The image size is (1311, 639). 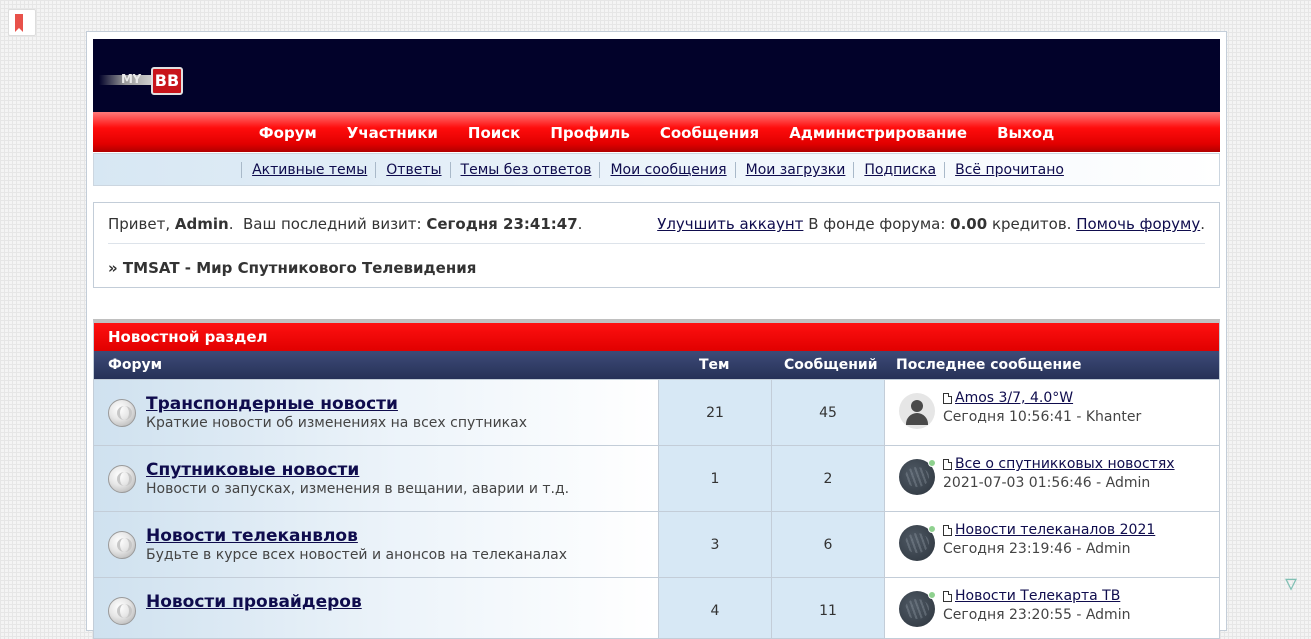 I want to click on link-my-posts-anchor: Мои сообщения, so click(x=668, y=170).